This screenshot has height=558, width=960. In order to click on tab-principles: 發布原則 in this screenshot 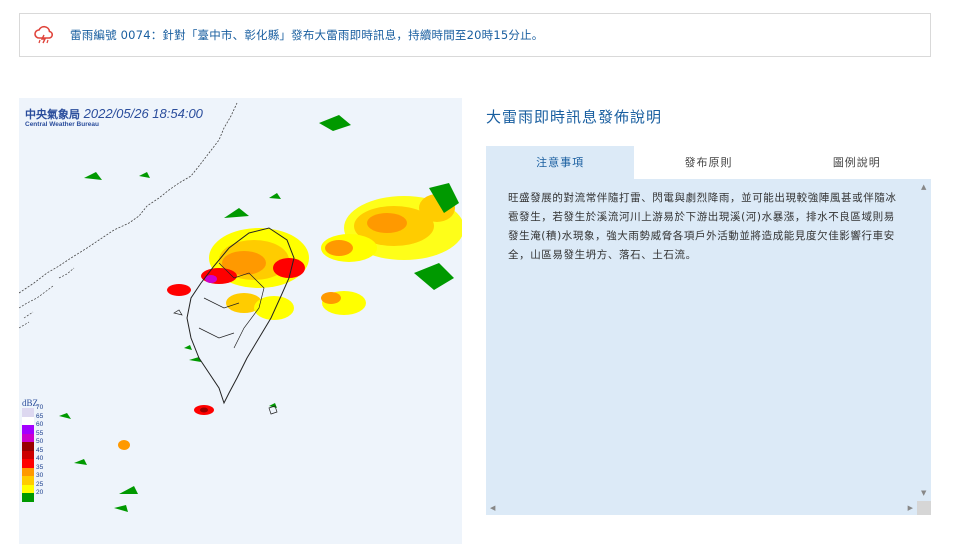, I will do `click(708, 162)`.